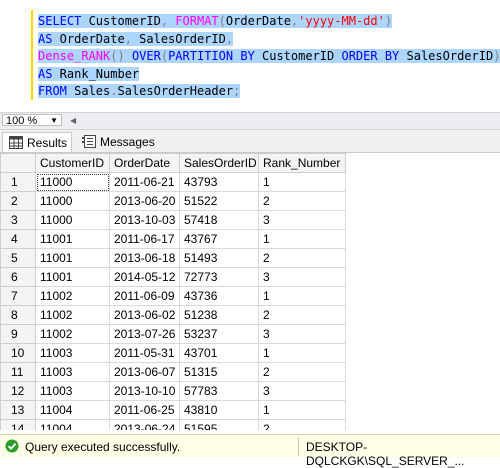  I want to click on table-row: 2 11000 2013-06-20 51522 2, so click(173, 201).